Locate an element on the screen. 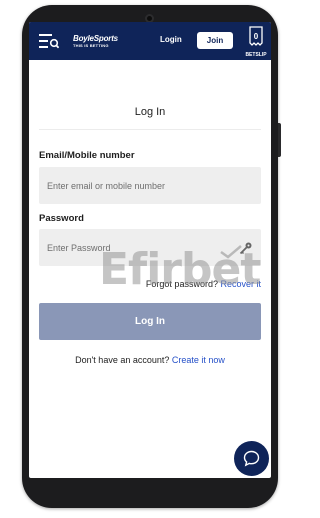  betslip-label: BETSLIP is located at coordinates (256, 55).